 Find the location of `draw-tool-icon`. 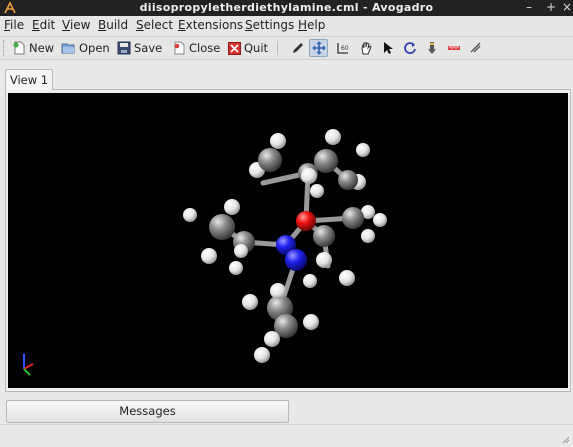

draw-tool-icon is located at coordinates (297, 48).